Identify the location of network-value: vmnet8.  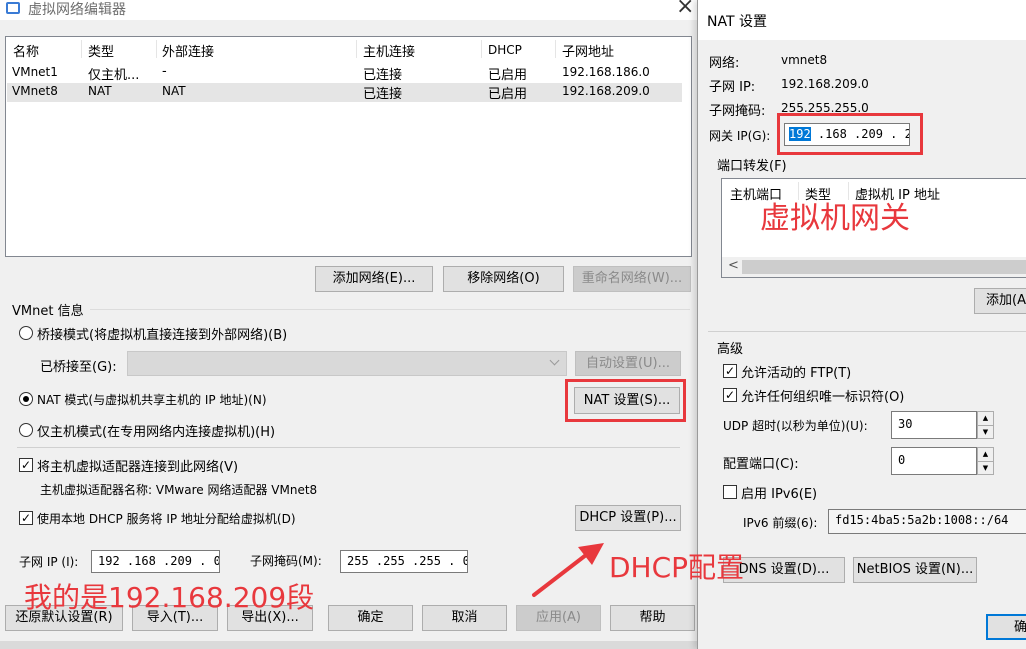
(804, 60).